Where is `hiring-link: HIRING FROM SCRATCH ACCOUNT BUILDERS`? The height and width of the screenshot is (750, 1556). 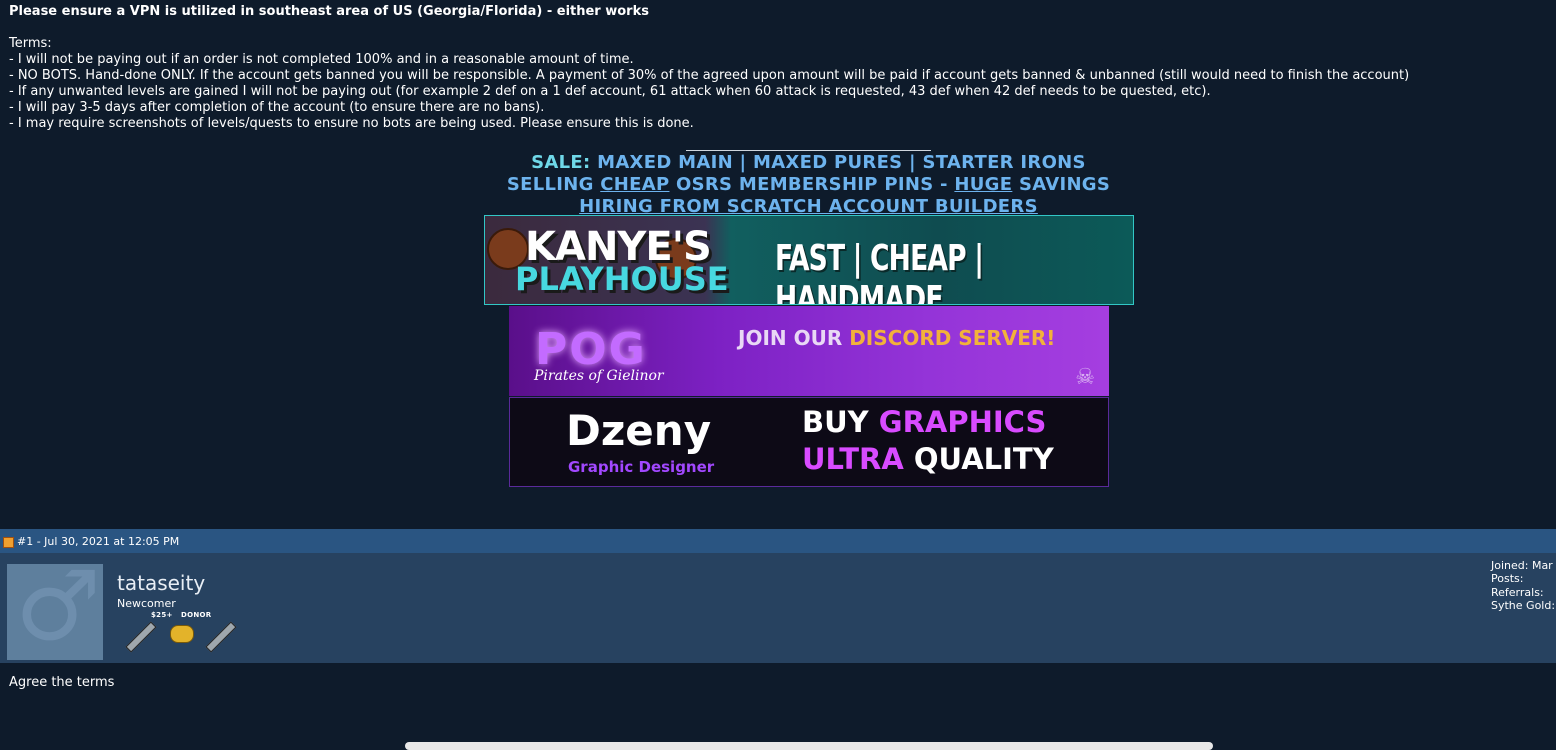 hiring-link: HIRING FROM SCRATCH ACCOUNT BUILDERS is located at coordinates (808, 206).